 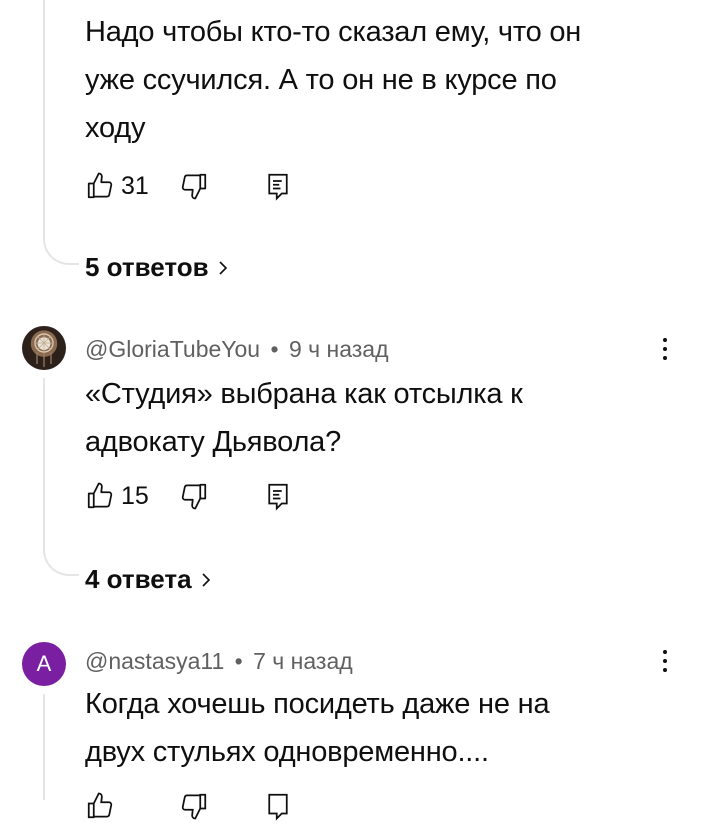 What do you see at coordinates (115, 128) in the screenshot?
I see `comment-line: ходу` at bounding box center [115, 128].